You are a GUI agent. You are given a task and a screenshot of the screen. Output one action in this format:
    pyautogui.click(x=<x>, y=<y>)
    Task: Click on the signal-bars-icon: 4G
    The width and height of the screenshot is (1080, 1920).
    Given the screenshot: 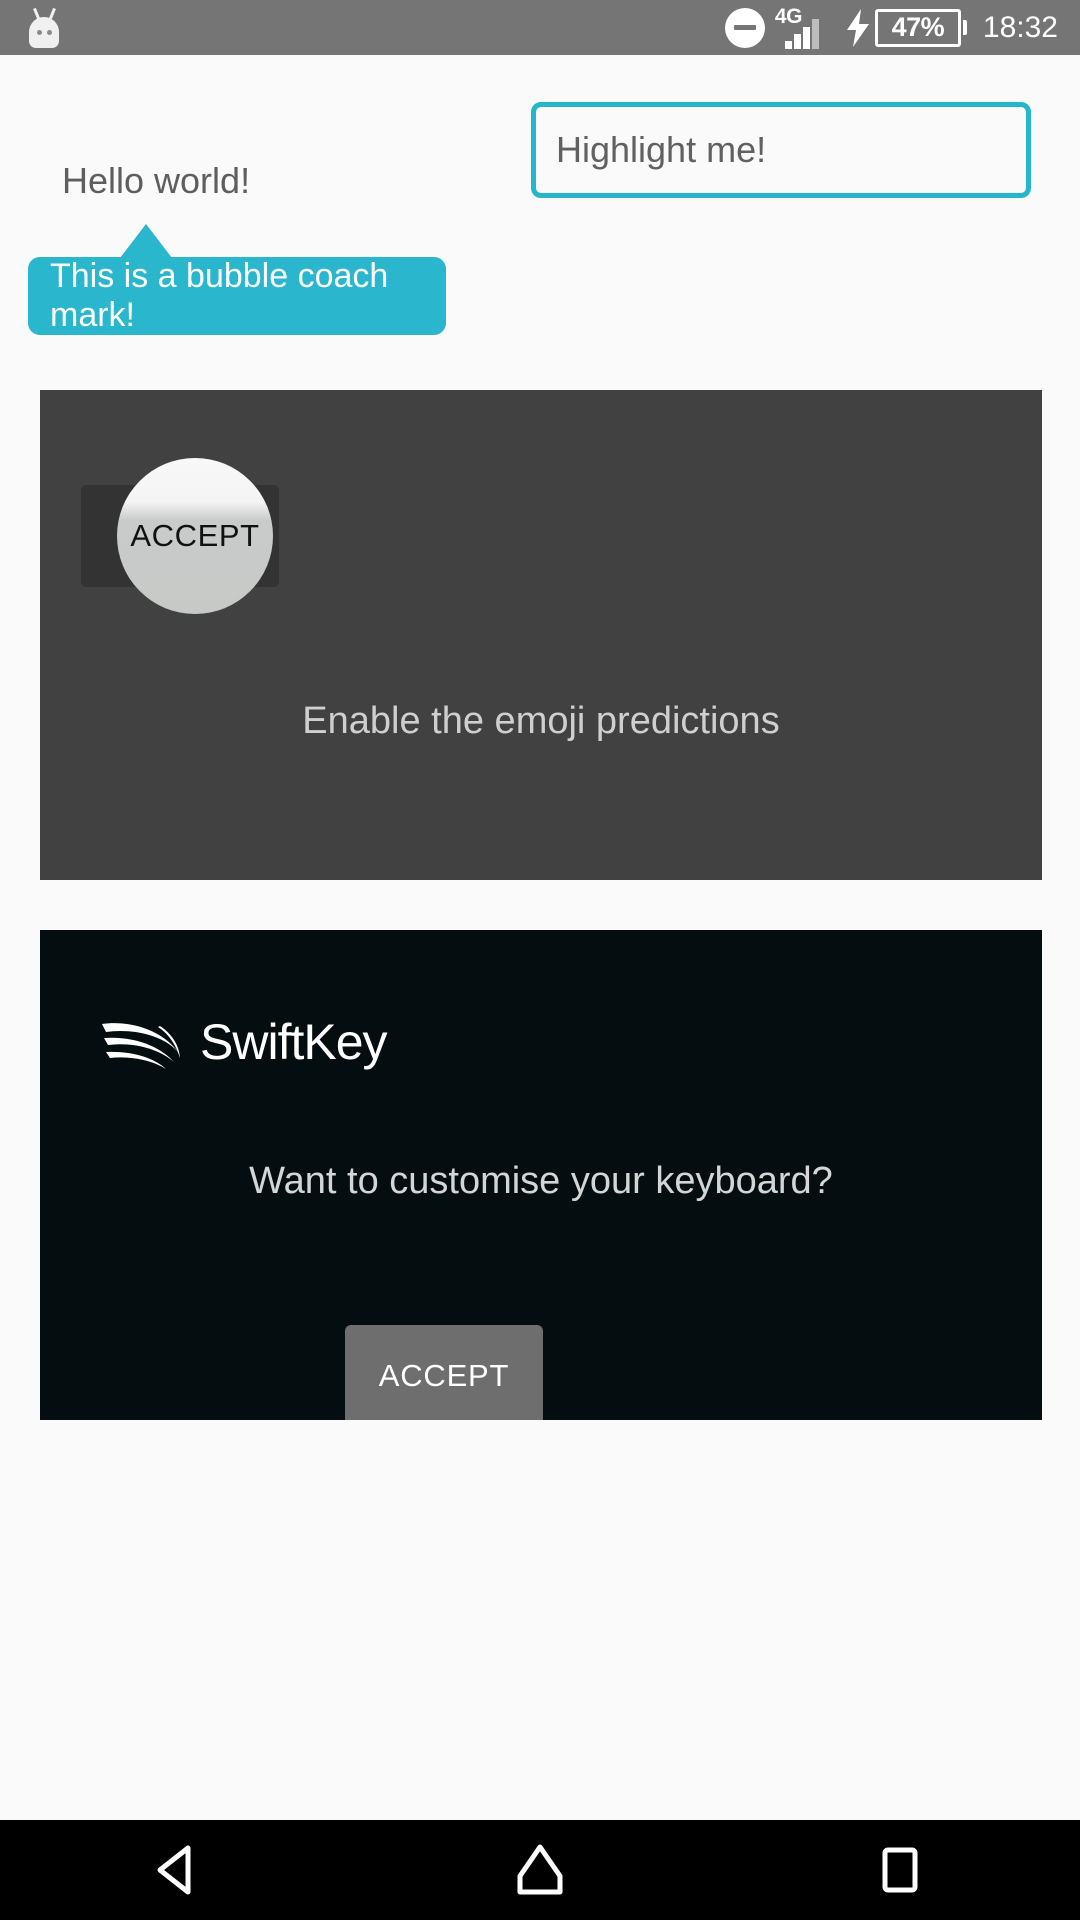 What is the action you would take?
    pyautogui.click(x=806, y=27)
    